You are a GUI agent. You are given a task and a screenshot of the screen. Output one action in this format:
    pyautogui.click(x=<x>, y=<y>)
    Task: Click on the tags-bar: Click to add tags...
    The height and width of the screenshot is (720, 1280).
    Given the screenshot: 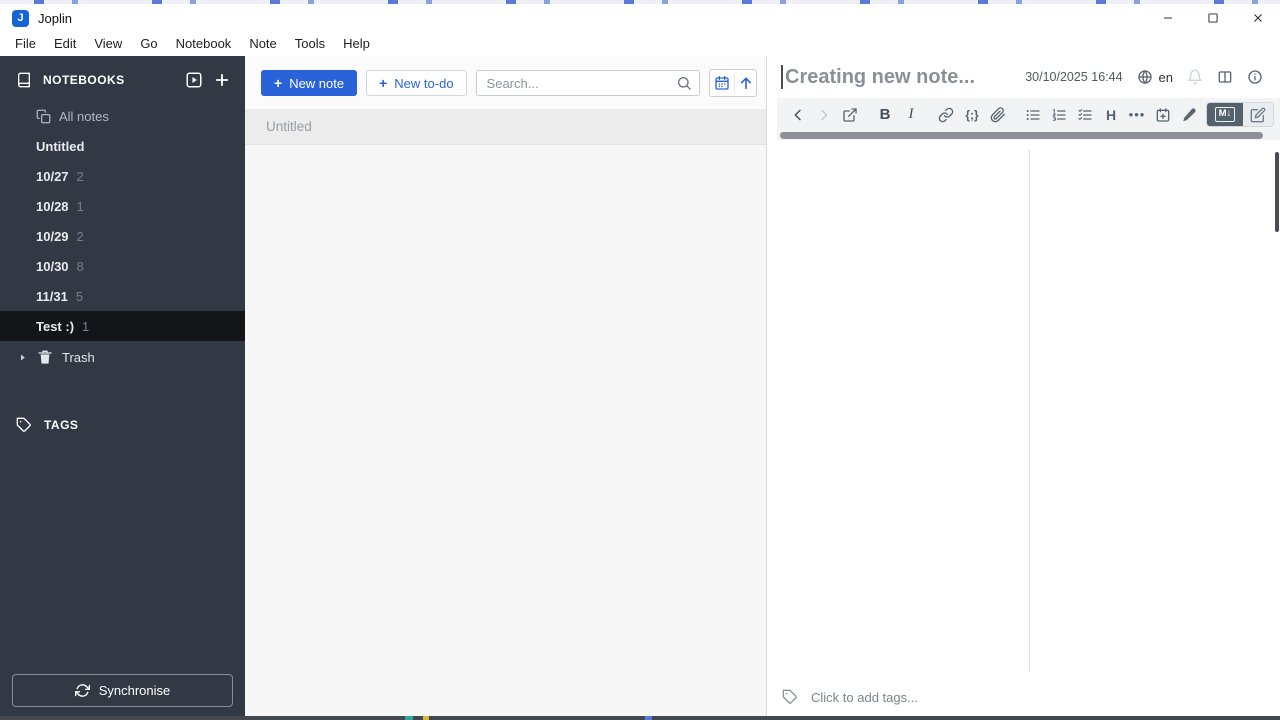 What is the action you would take?
    pyautogui.click(x=1023, y=697)
    